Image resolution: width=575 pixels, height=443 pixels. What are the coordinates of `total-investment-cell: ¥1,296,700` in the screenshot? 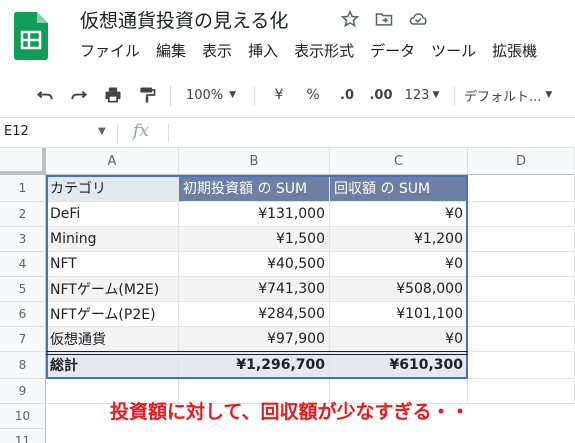 It's located at (254, 365).